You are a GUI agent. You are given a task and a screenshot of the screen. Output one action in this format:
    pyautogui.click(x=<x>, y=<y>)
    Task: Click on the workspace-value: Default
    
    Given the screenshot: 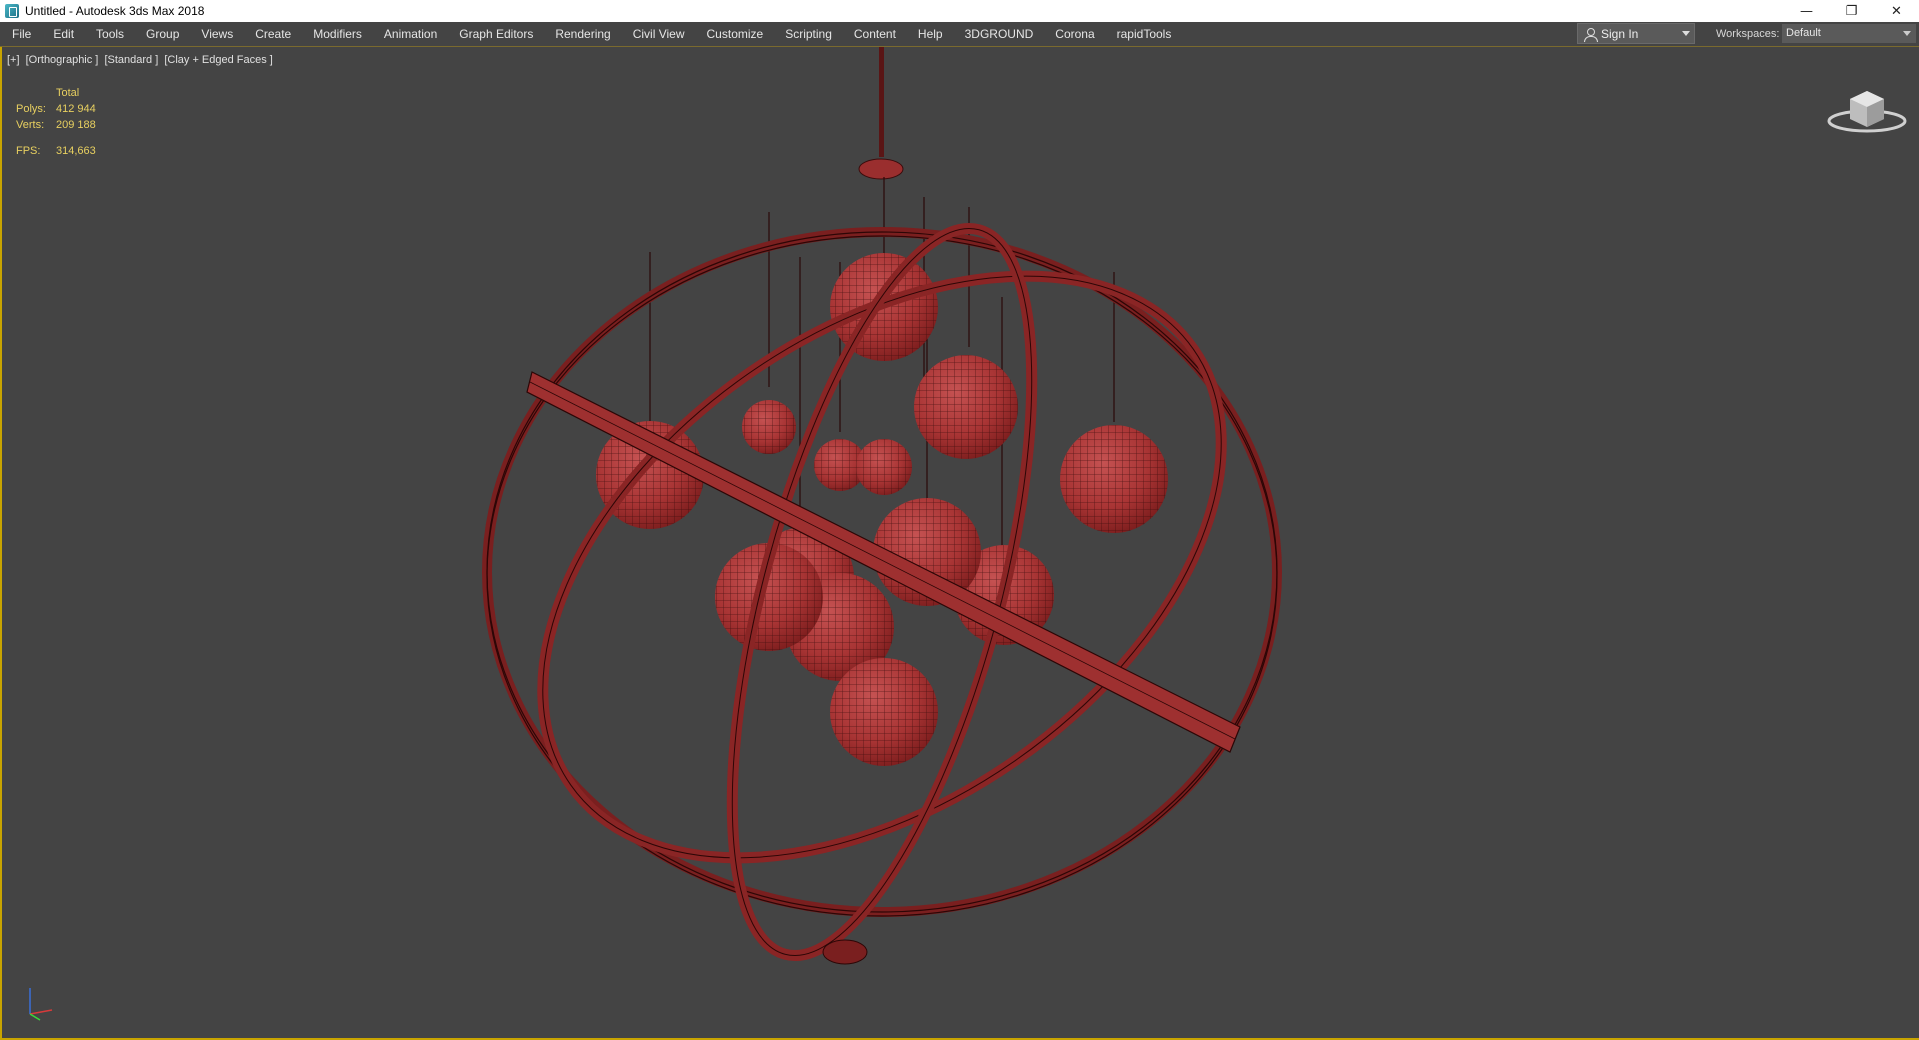 What is the action you would take?
    pyautogui.click(x=1803, y=33)
    